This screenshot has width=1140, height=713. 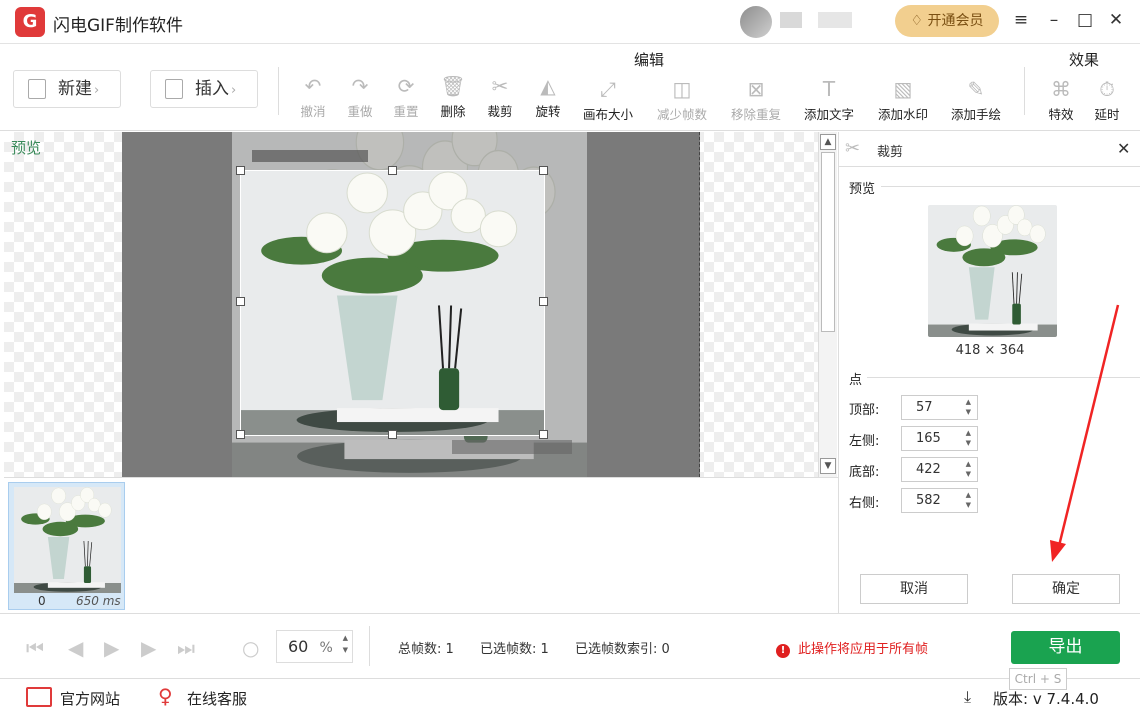 I want to click on user-name-blurred, so click(x=791, y=20).